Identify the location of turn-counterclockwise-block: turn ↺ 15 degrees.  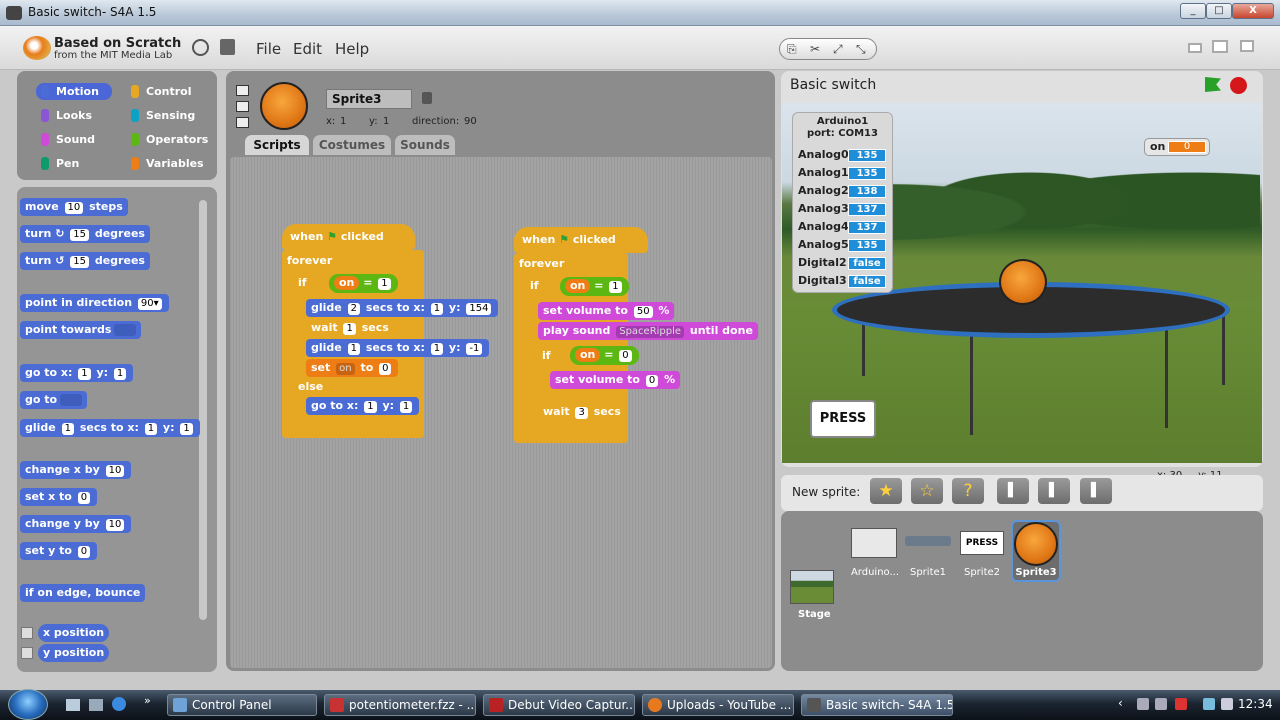
(85, 261).